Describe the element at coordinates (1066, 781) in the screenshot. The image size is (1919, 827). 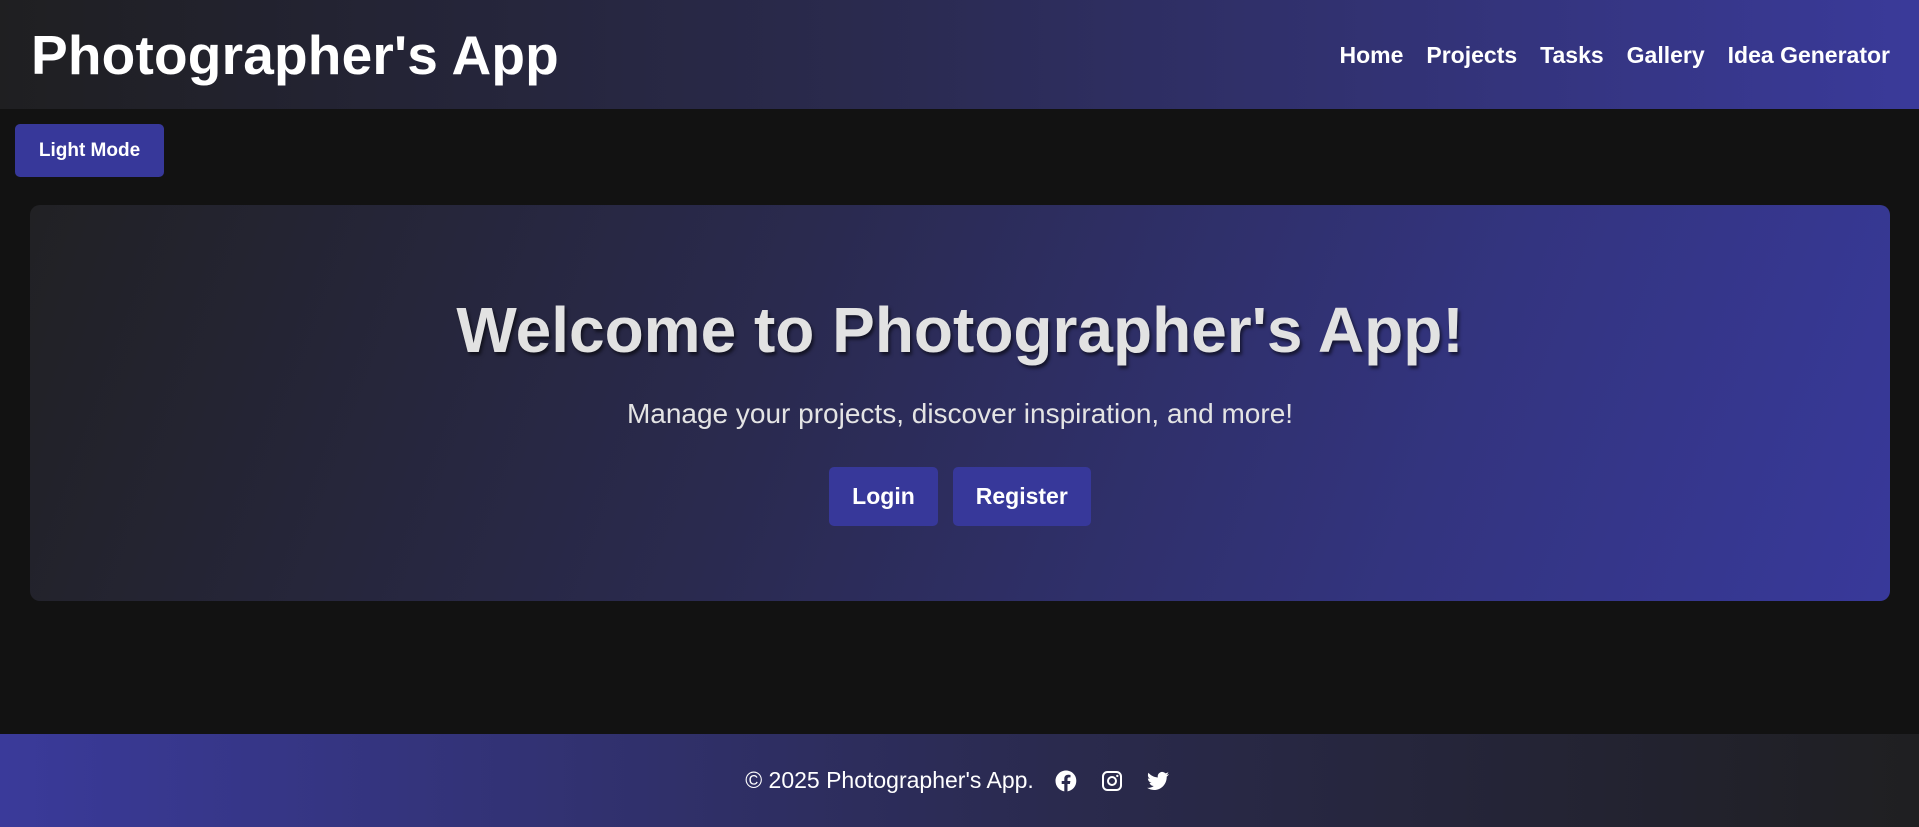
I see `facebook-icon` at that location.